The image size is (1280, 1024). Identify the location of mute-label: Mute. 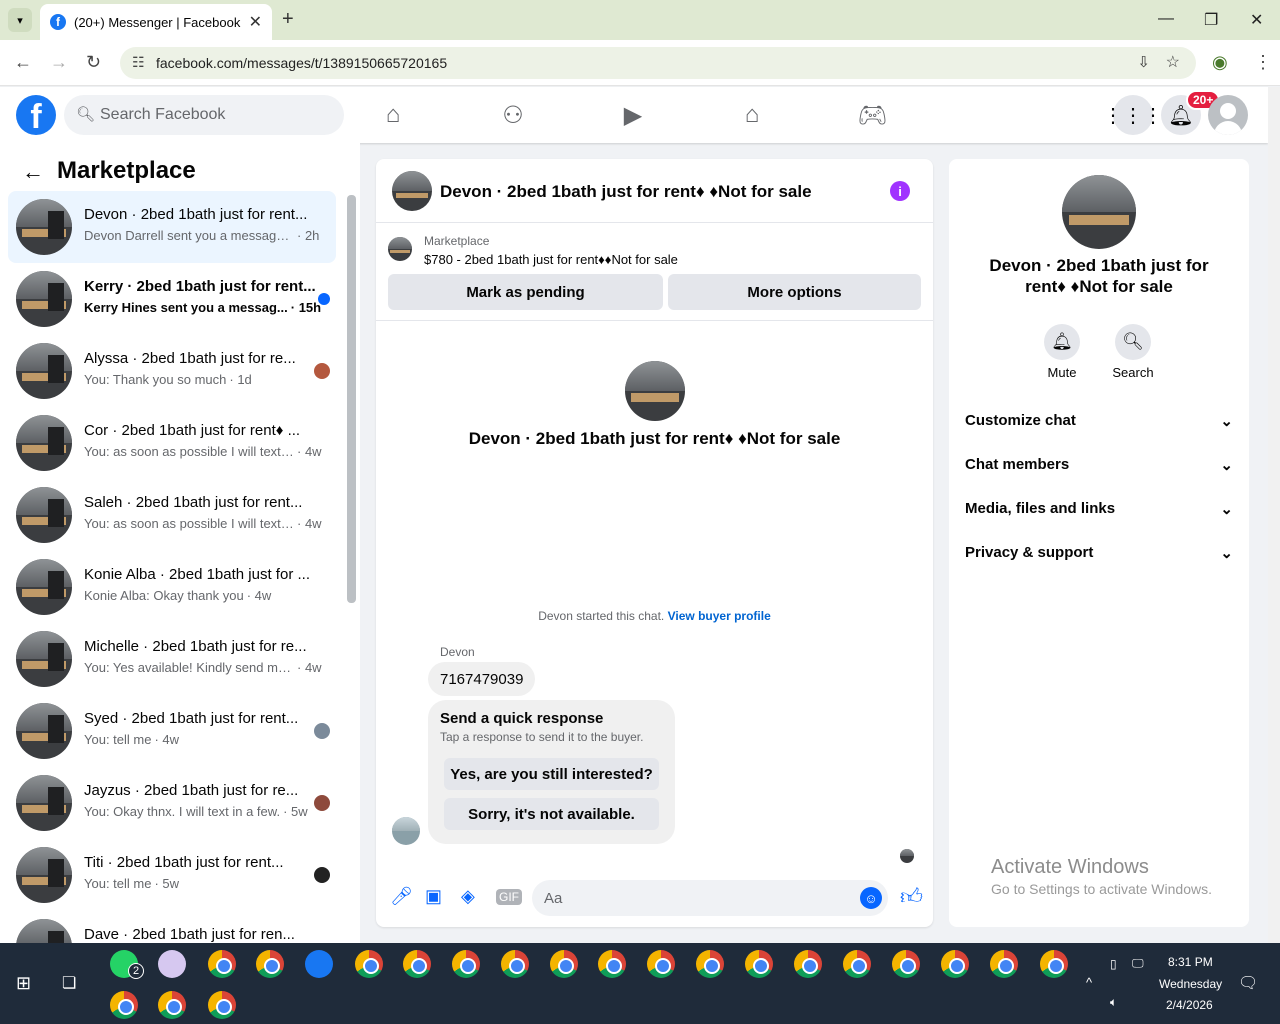
(1062, 372).